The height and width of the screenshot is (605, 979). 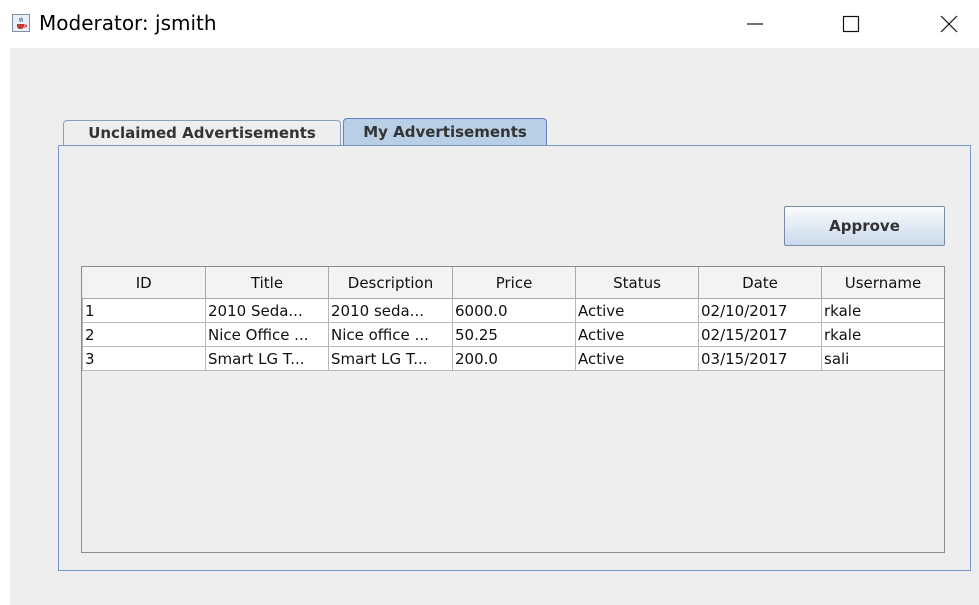 What do you see at coordinates (882, 283) in the screenshot?
I see `column-header-username: Username` at bounding box center [882, 283].